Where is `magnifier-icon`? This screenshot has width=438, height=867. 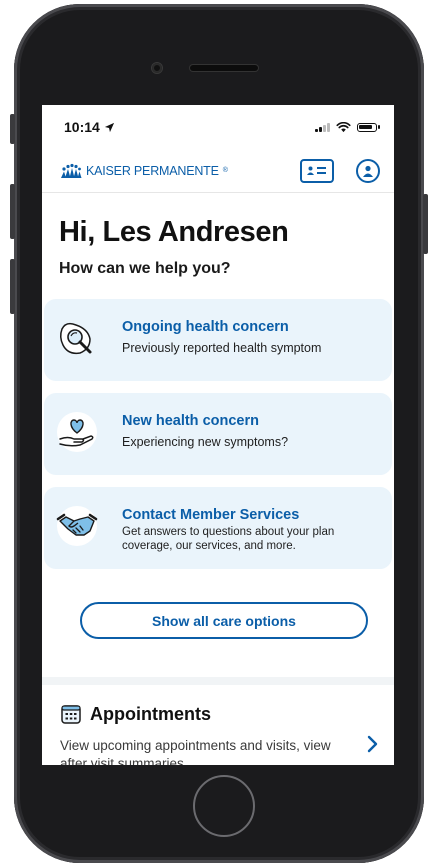
magnifier-icon is located at coordinates (75, 338).